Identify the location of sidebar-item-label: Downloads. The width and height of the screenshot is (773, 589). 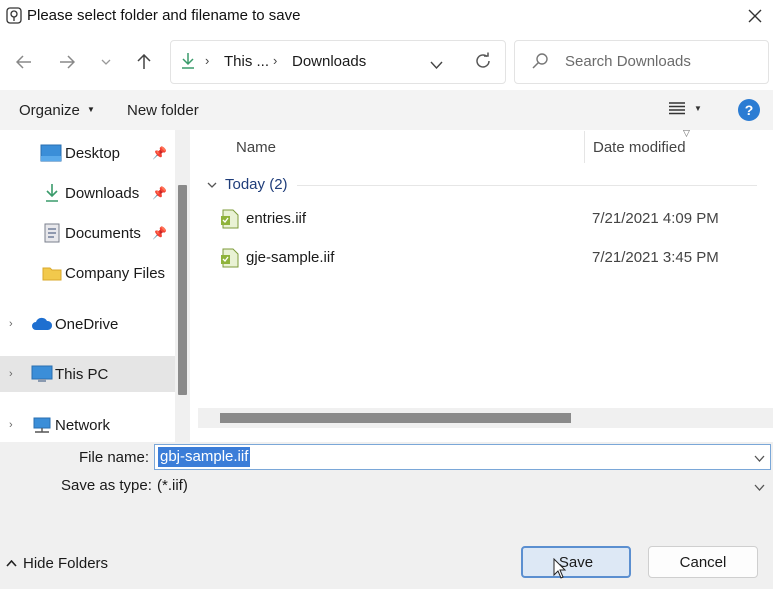
(102, 193).